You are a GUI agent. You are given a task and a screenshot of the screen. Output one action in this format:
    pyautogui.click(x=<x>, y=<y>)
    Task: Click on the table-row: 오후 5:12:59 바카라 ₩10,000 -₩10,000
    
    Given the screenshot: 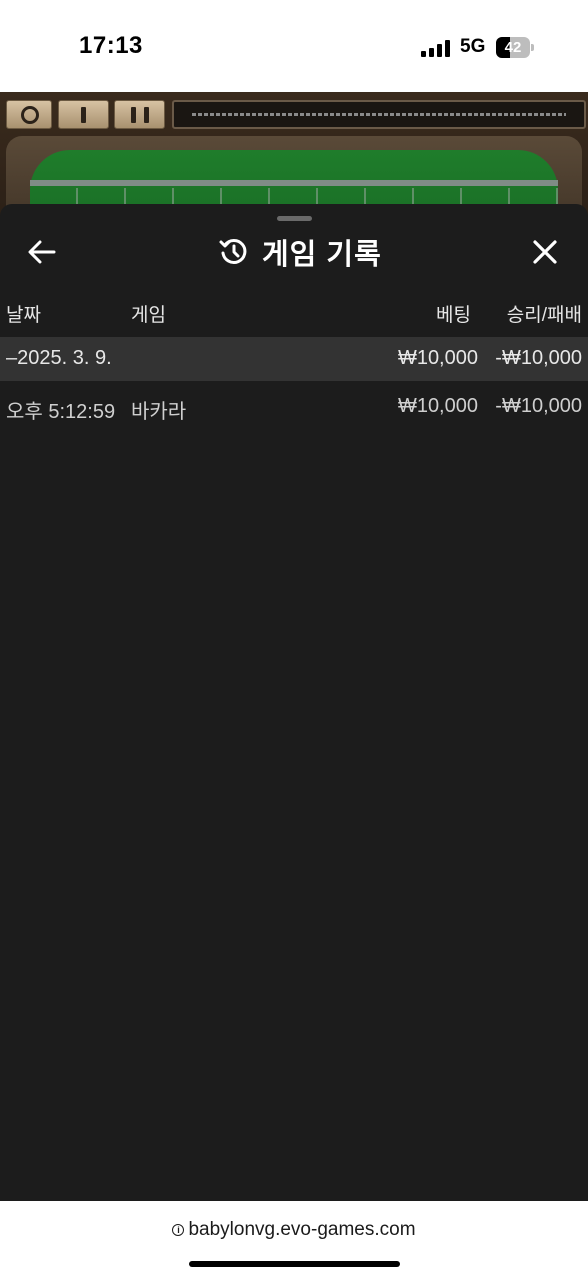 What is the action you would take?
    pyautogui.click(x=294, y=407)
    